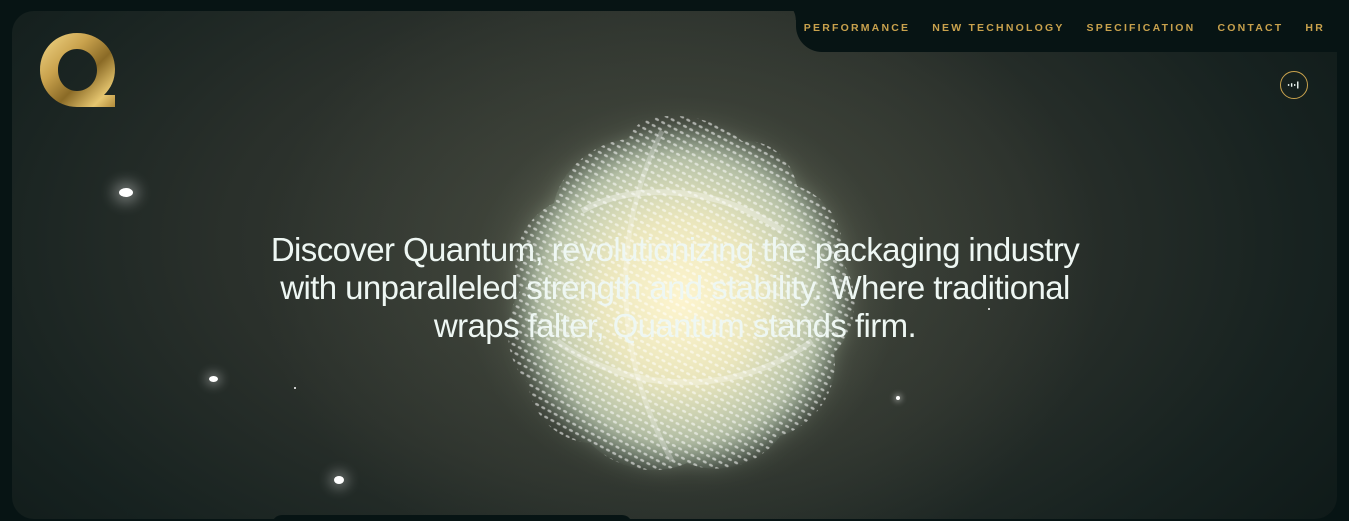 The image size is (1349, 521). I want to click on nav-link-specification: SPECIFICATION, so click(1141, 28).